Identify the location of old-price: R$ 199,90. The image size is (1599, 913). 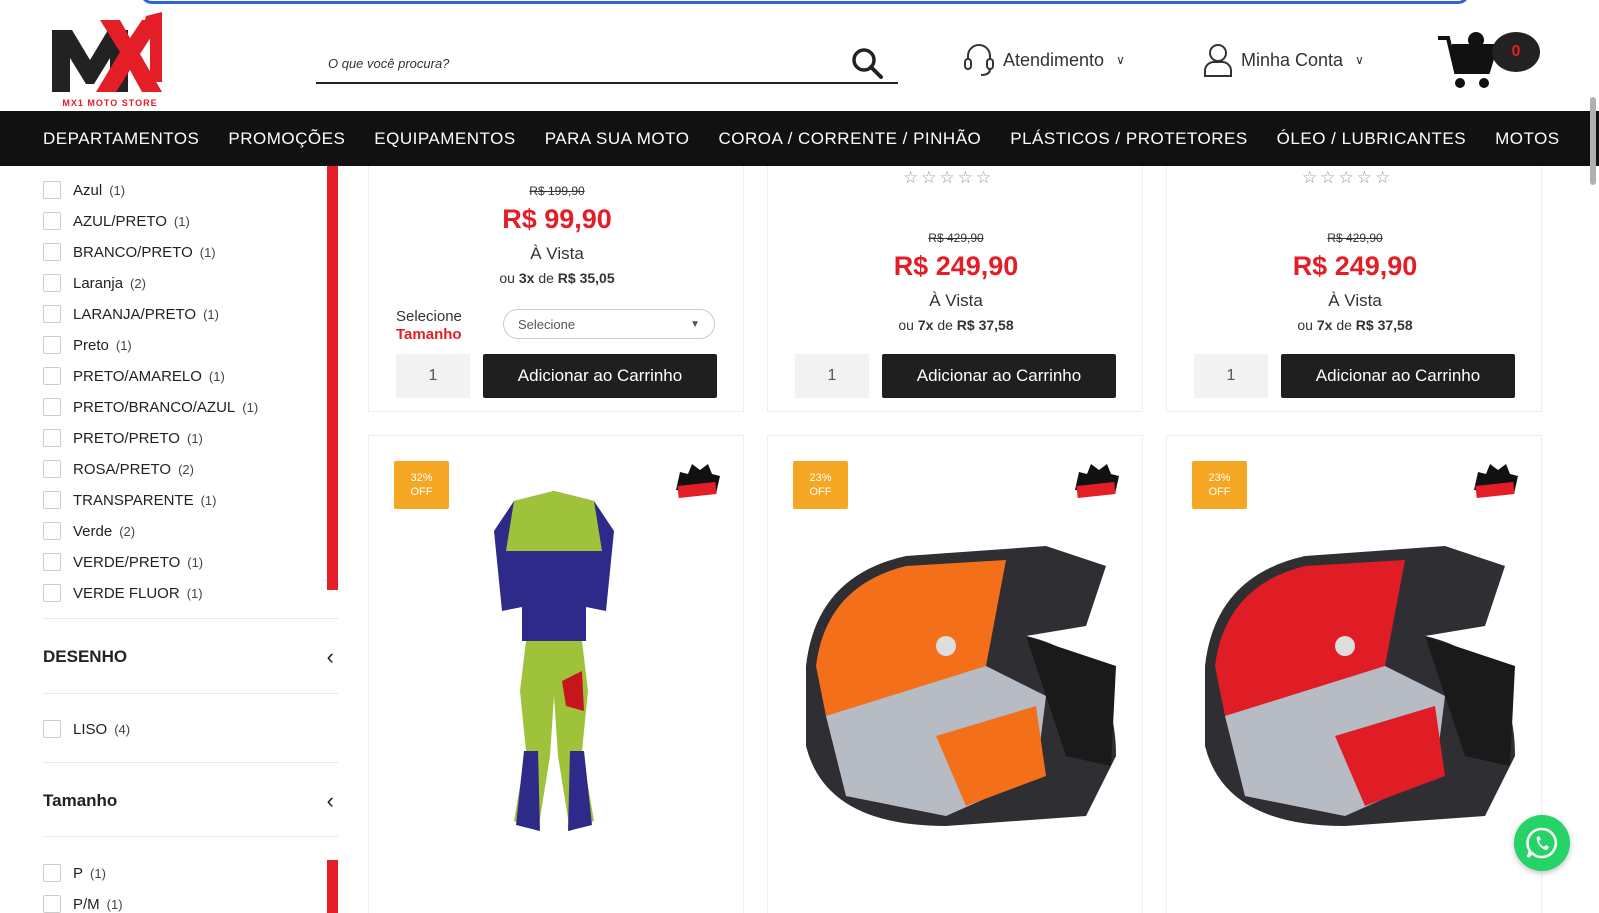
(557, 191).